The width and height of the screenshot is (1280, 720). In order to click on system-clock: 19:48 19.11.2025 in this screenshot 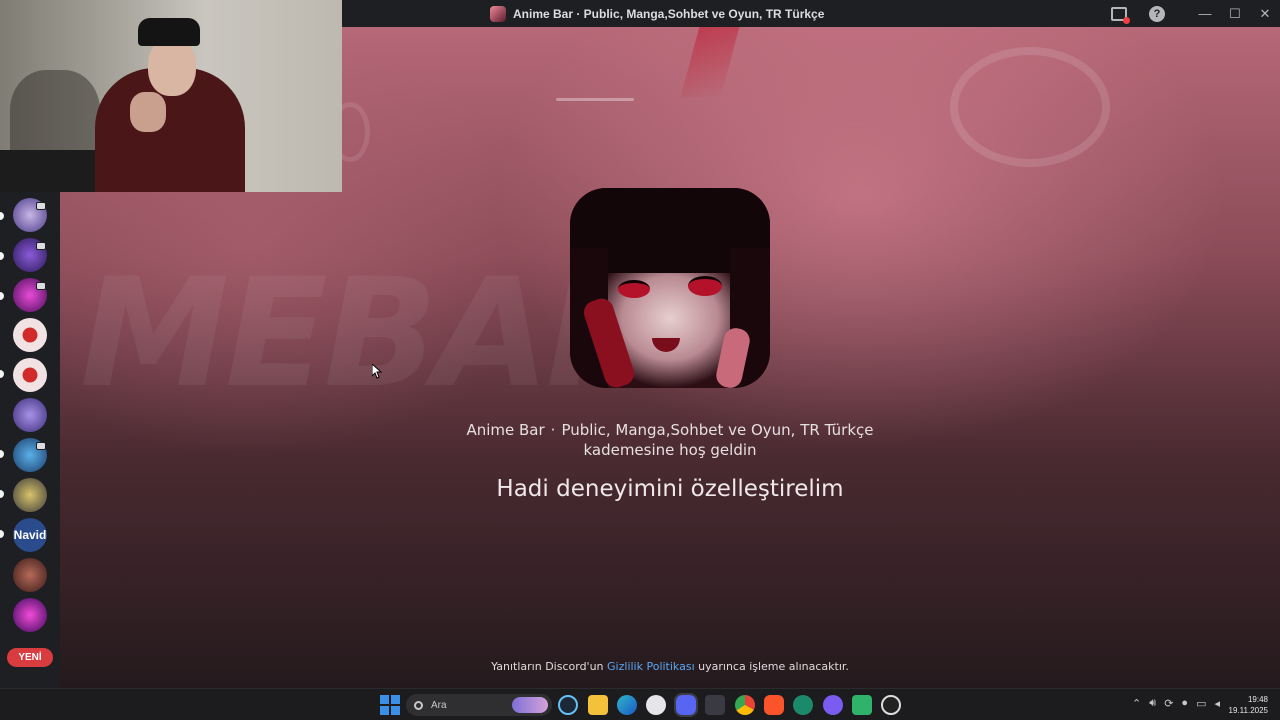, I will do `click(1248, 705)`.